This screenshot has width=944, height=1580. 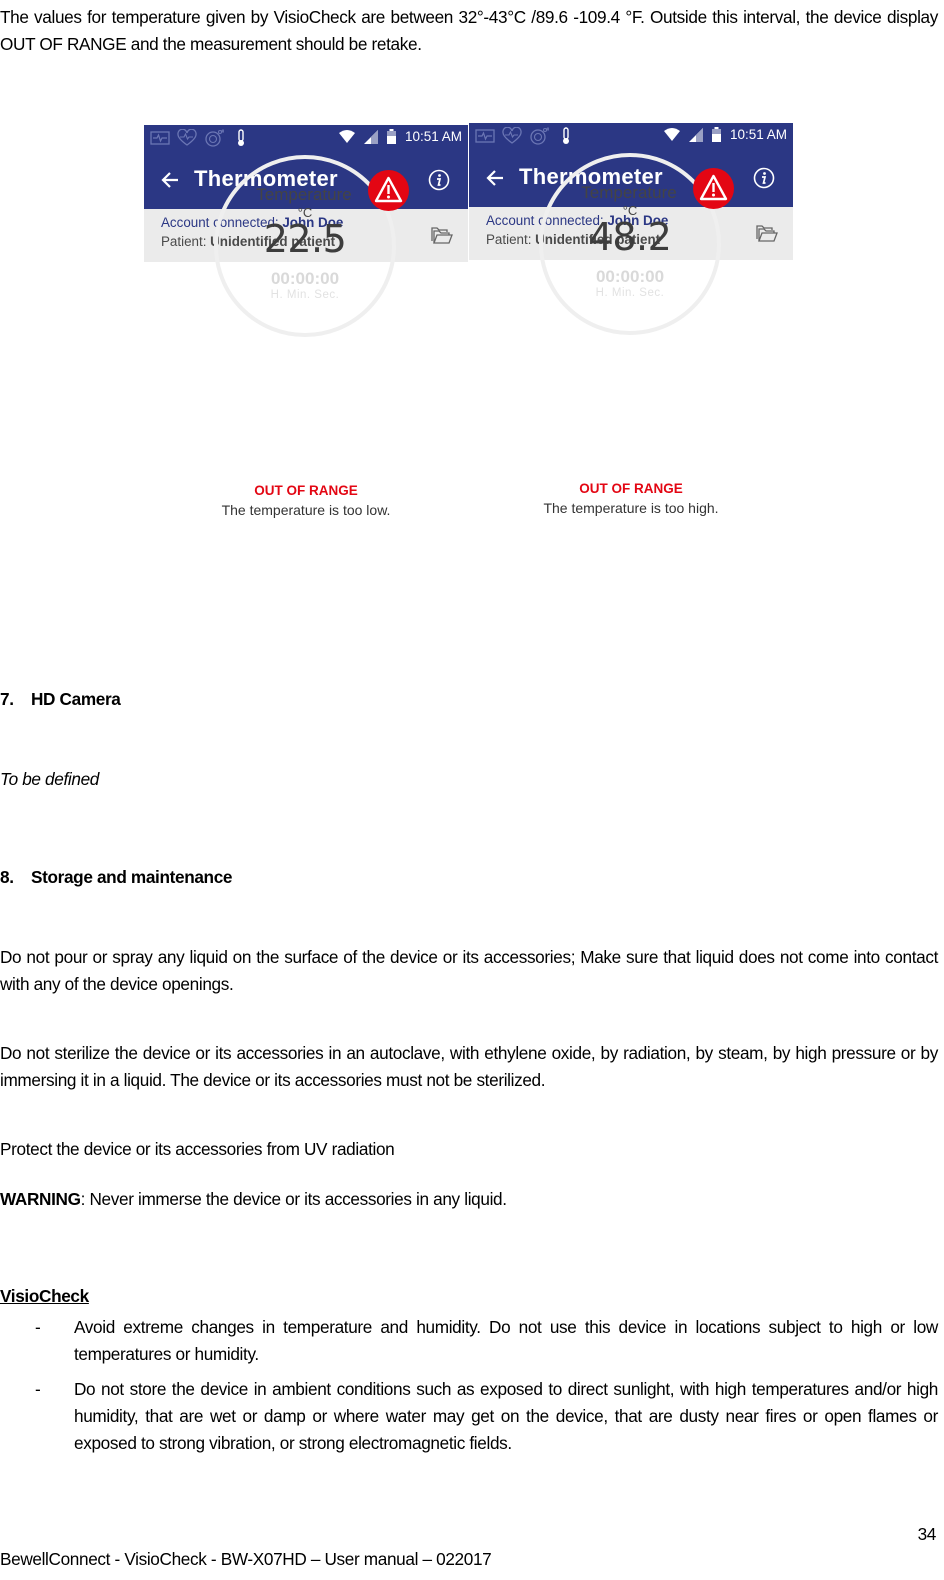 I want to click on out-of-range-message: The temperature is too high., so click(x=631, y=508).